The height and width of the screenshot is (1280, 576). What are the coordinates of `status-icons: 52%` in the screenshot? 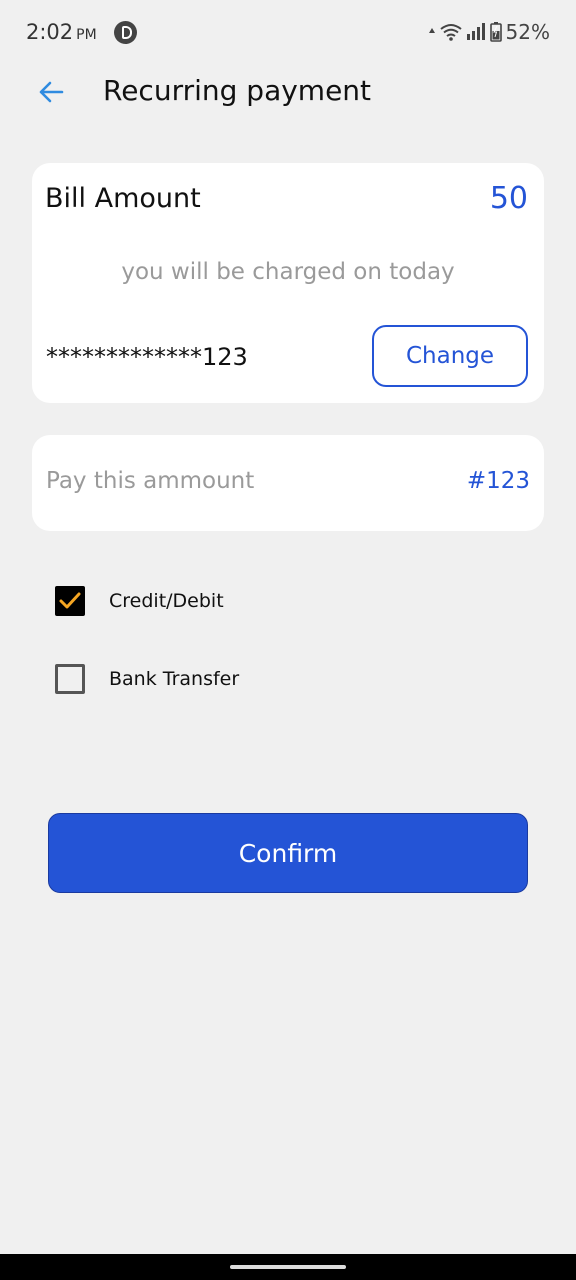 It's located at (489, 32).